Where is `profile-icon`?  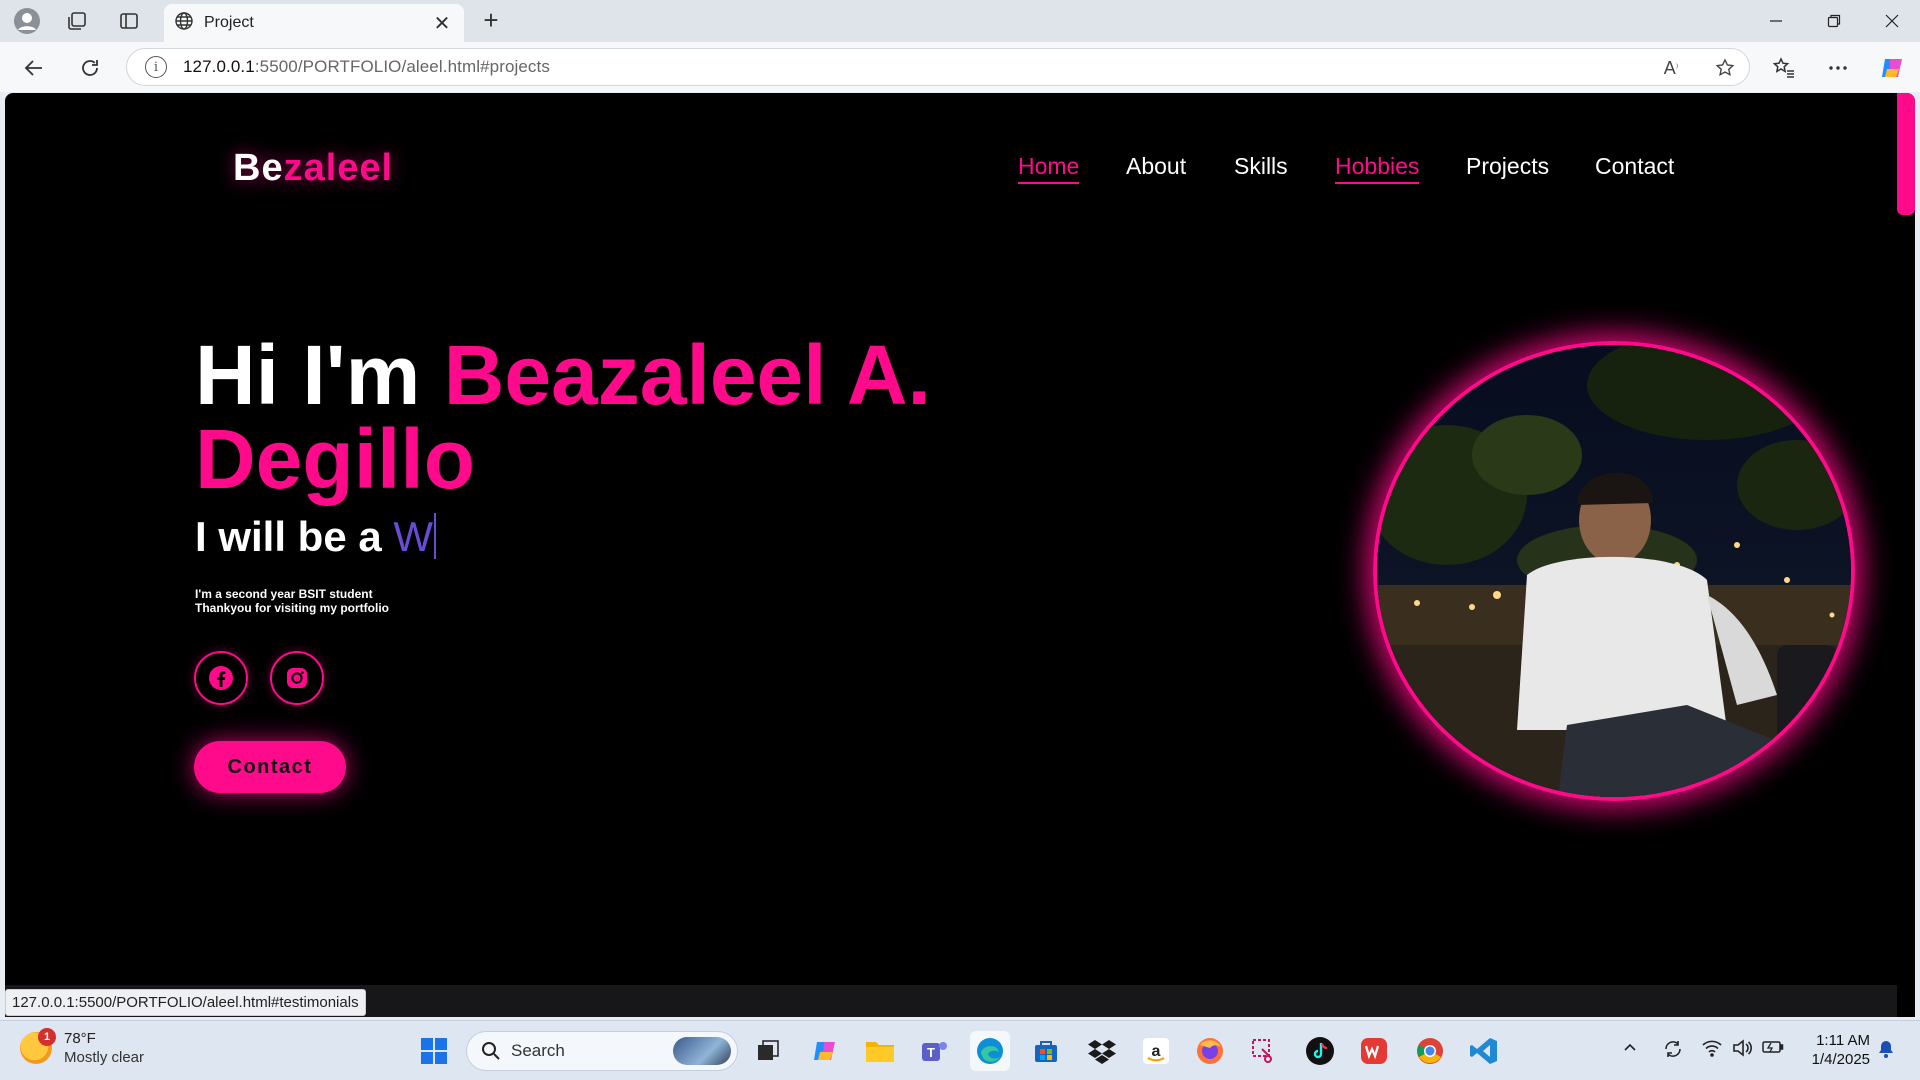
profile-icon is located at coordinates (27, 21).